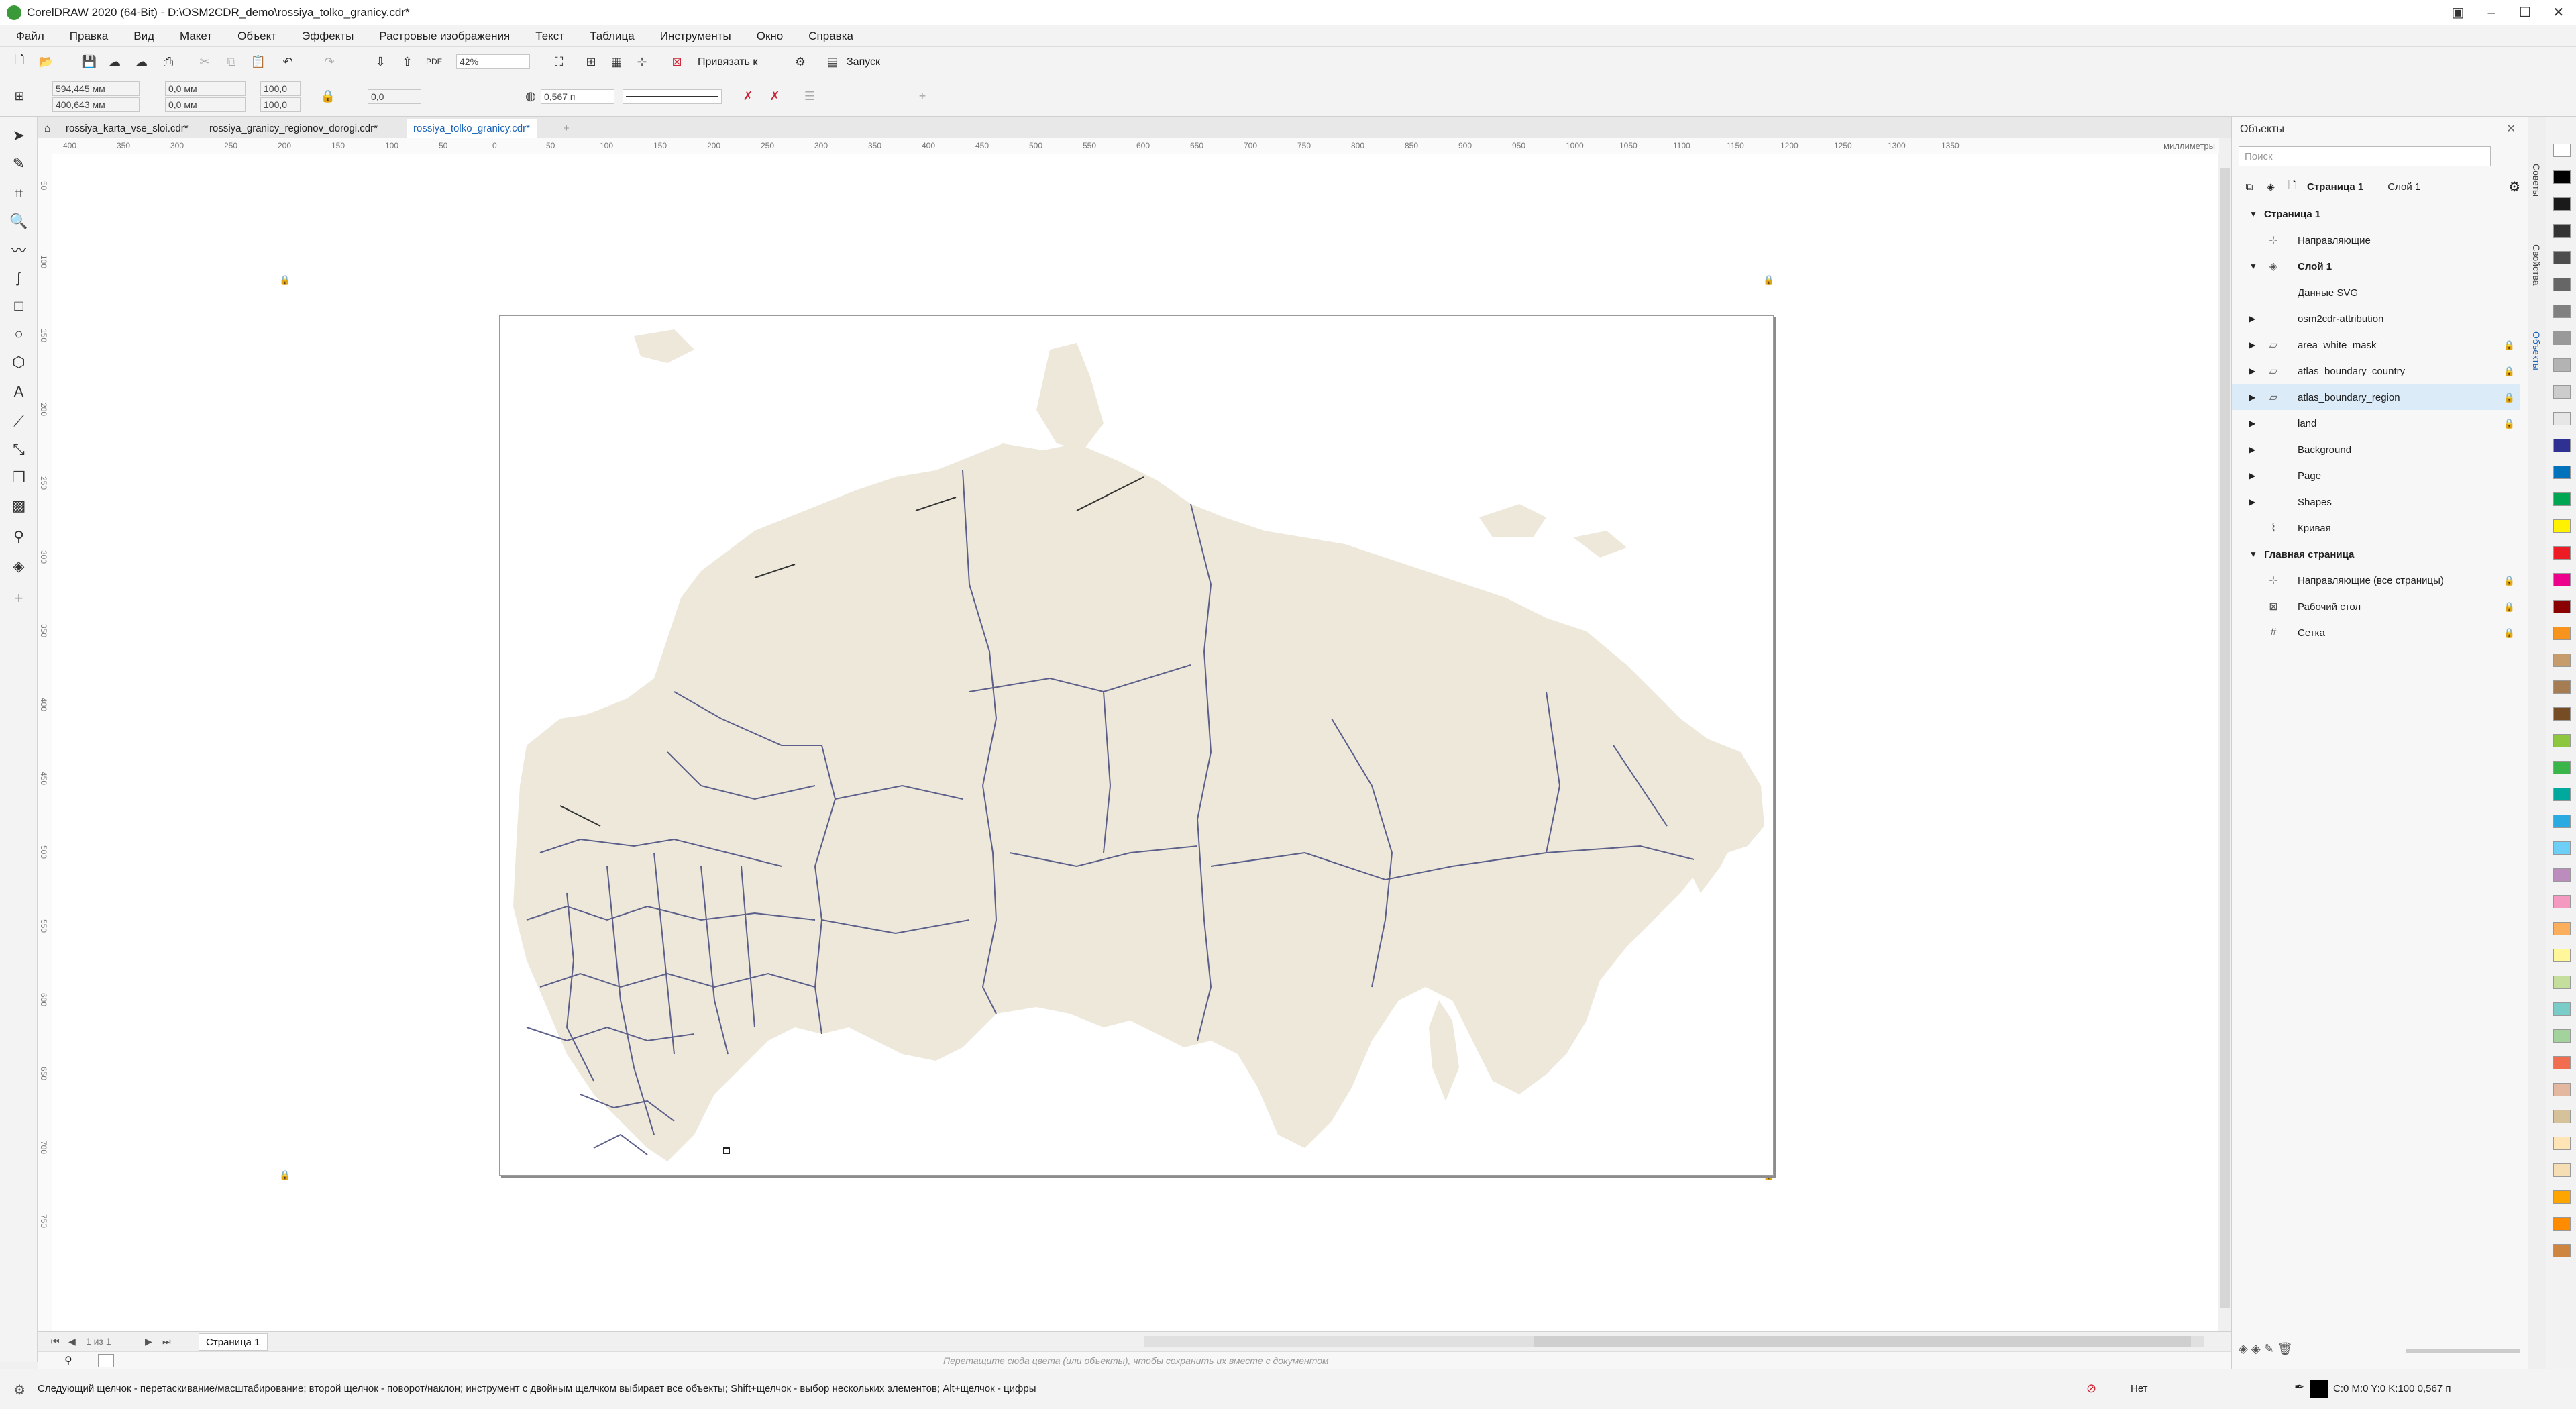 The height and width of the screenshot is (1409, 2576). What do you see at coordinates (2376, 632) in the screenshot?
I see `object-tree-row: # Сетка 🔒` at bounding box center [2376, 632].